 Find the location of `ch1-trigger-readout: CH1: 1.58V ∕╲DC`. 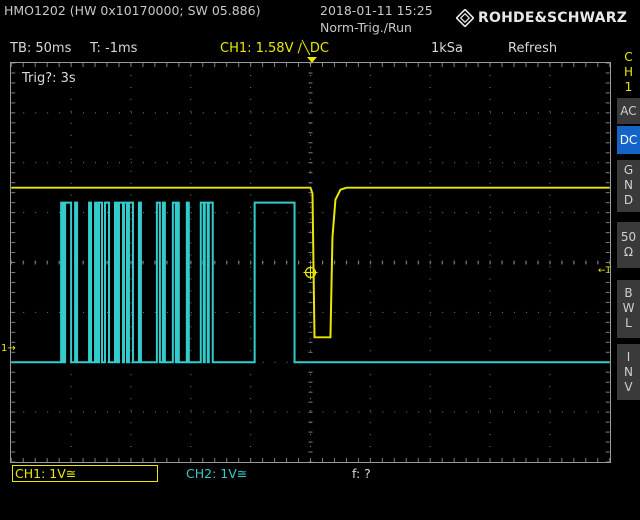

ch1-trigger-readout: CH1: 1.58V ∕╲DC is located at coordinates (274, 48).